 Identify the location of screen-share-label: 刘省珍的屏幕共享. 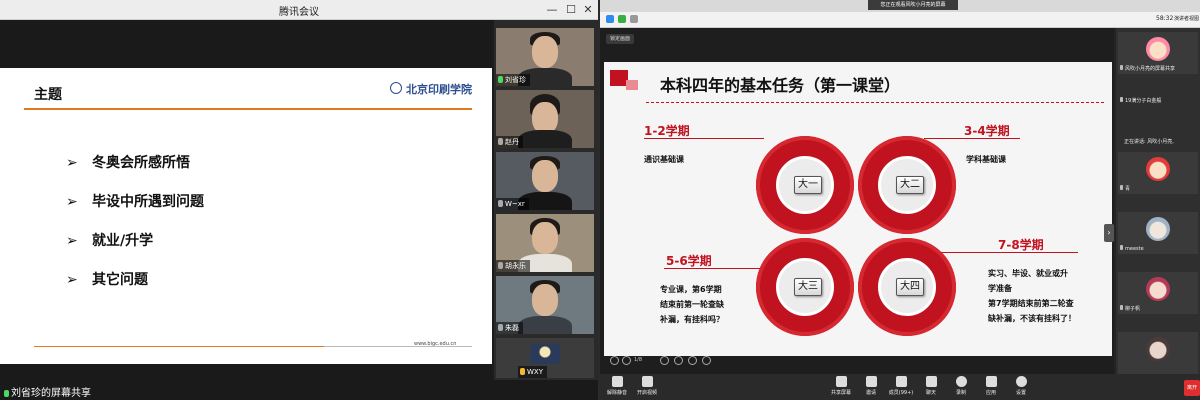
(47, 391).